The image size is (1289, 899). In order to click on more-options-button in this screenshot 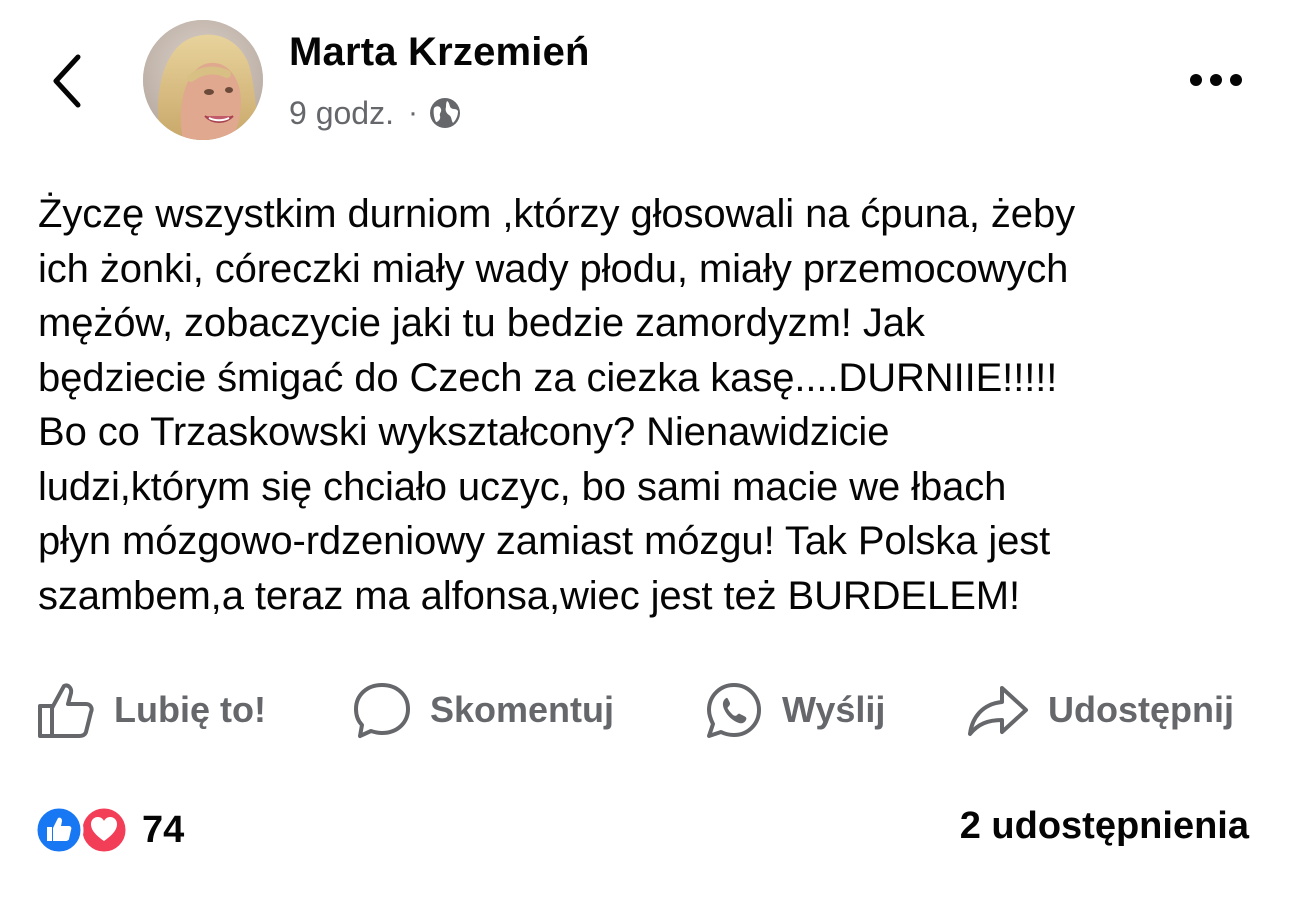, I will do `click(1216, 80)`.